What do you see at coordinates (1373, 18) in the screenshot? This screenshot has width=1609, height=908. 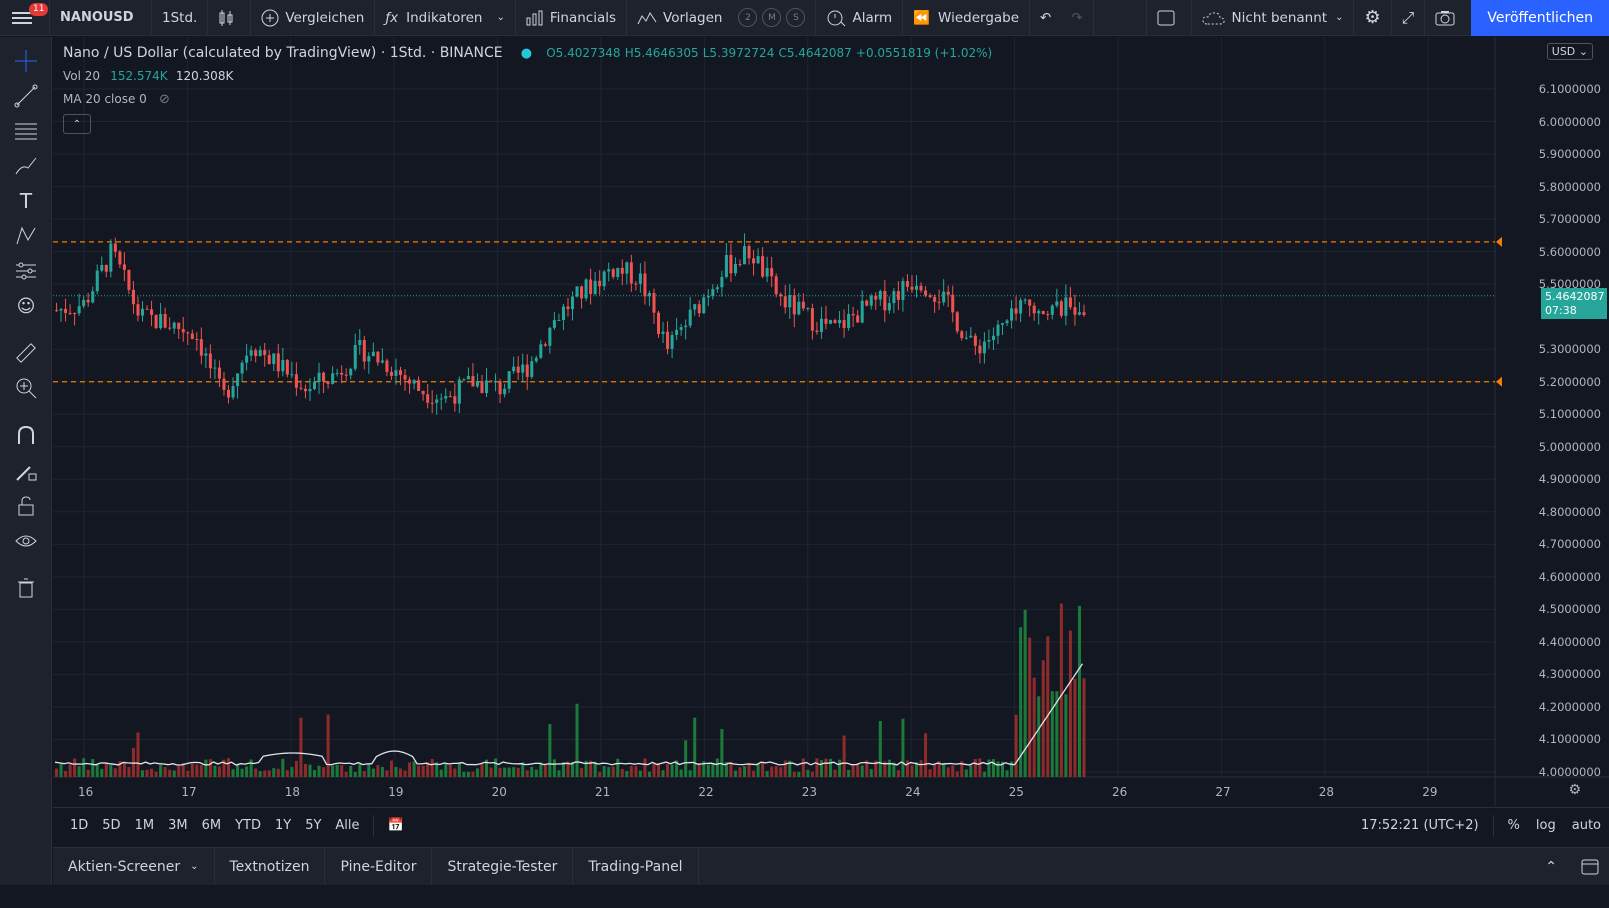 I see `settings-button: ⚙` at bounding box center [1373, 18].